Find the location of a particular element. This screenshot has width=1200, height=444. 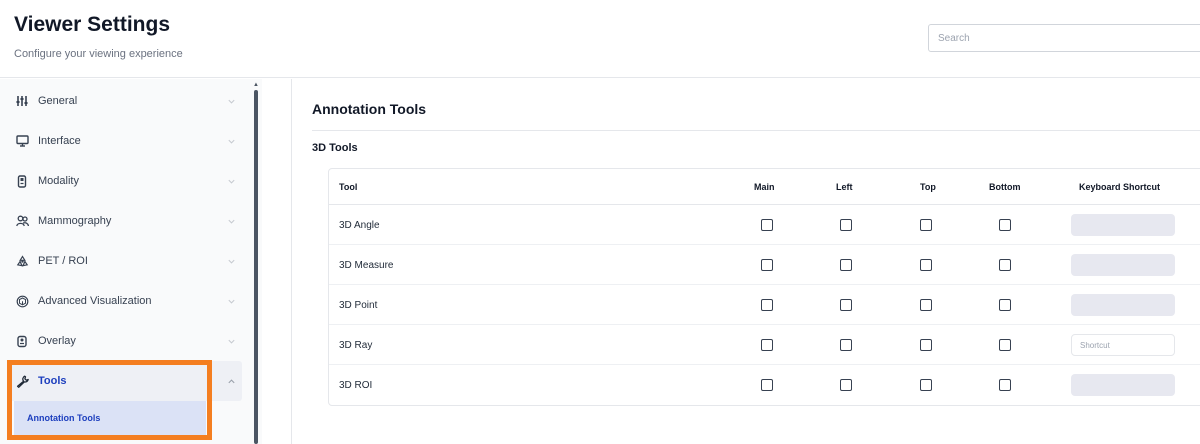

table-row: 3D Measure is located at coordinates (764, 265).